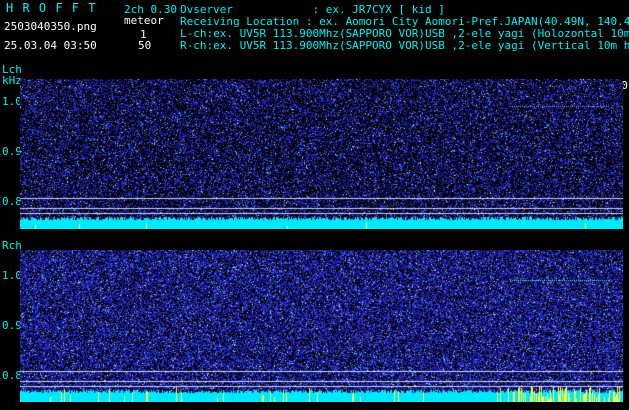 This screenshot has height=410, width=629. Describe the element at coordinates (12, 201) in the screenshot. I see `lch-ytick: 0.8` at that location.